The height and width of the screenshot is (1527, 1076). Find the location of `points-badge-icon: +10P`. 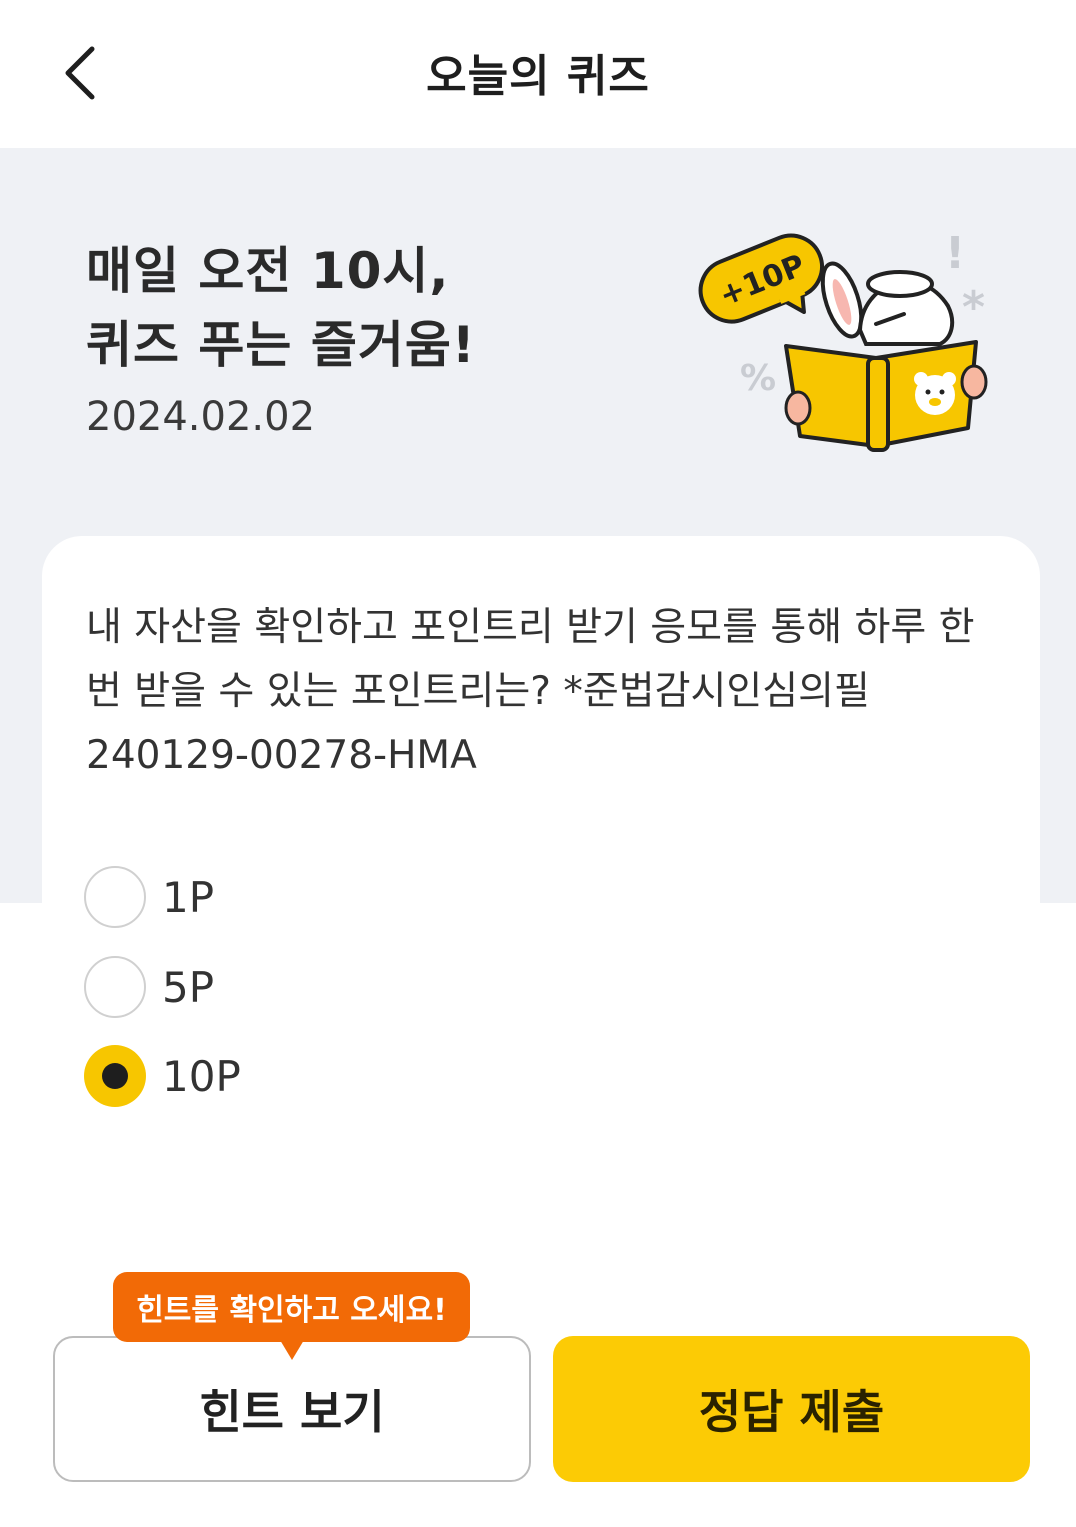

points-badge-icon: +10P is located at coordinates (761, 278).